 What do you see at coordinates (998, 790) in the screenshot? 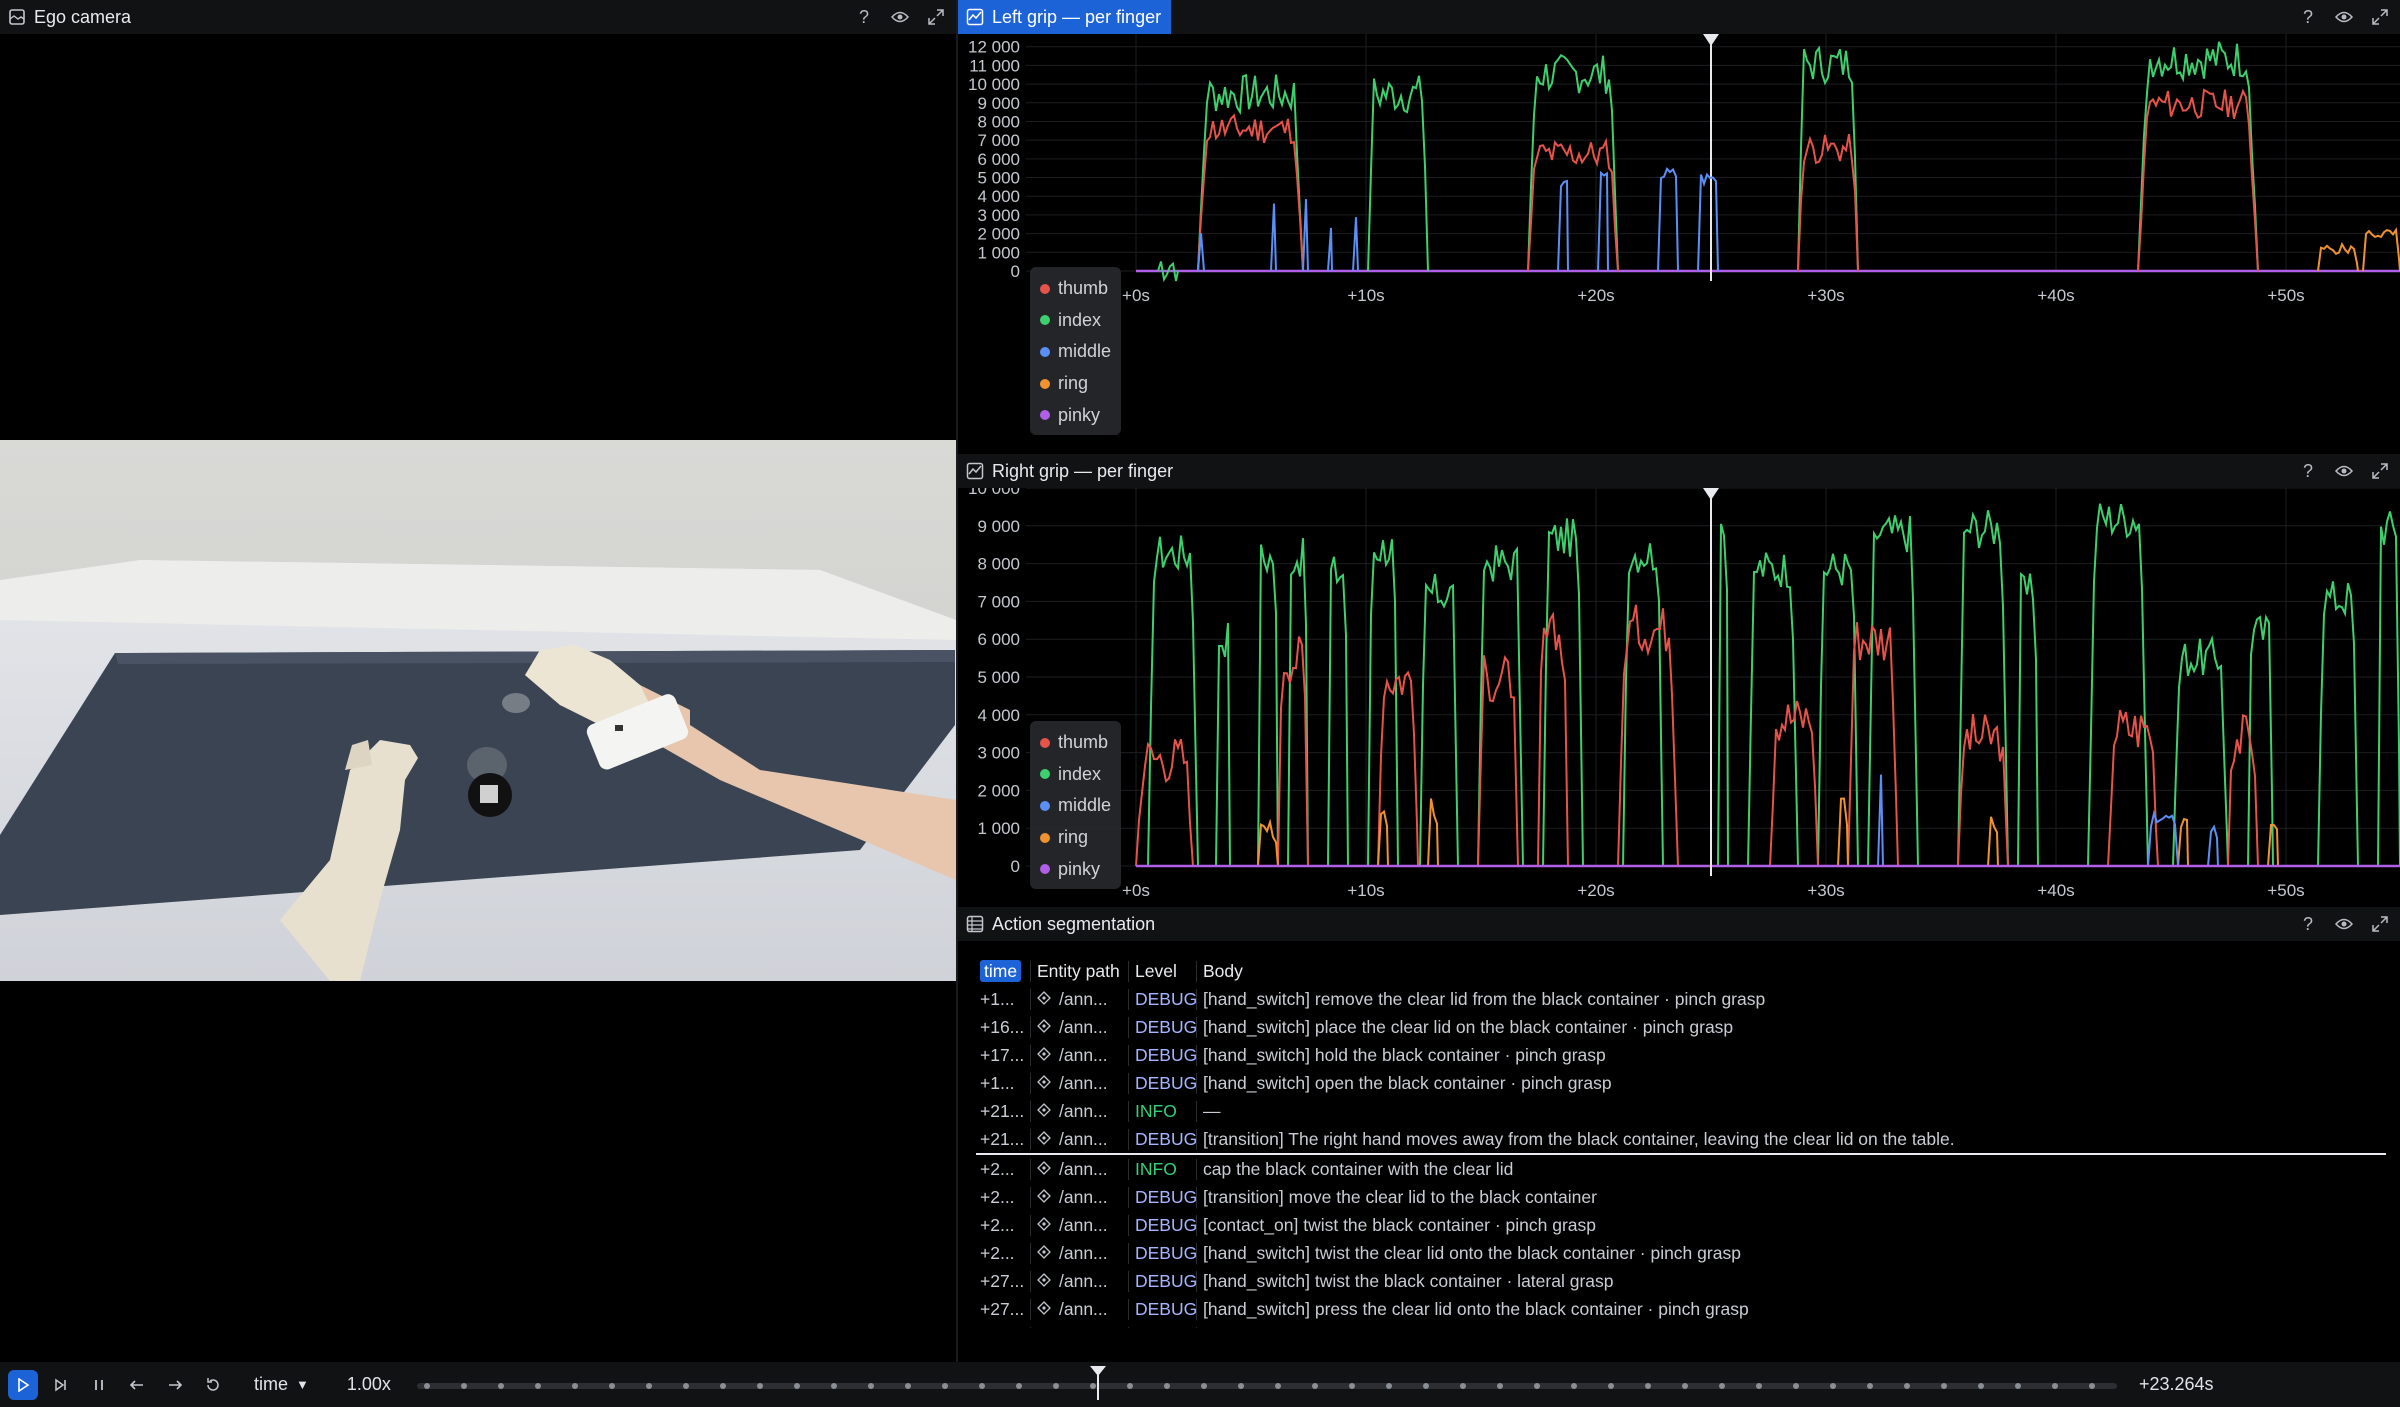
I see `y-tick-label: 2 000` at bounding box center [998, 790].